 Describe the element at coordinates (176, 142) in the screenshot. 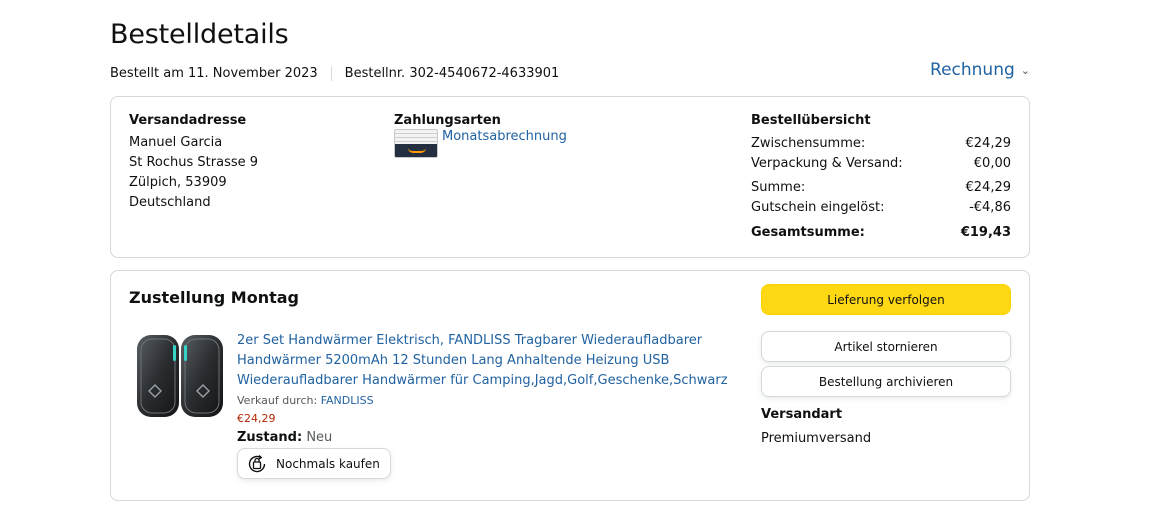

I see `address-name: Manuel Garcia` at that location.